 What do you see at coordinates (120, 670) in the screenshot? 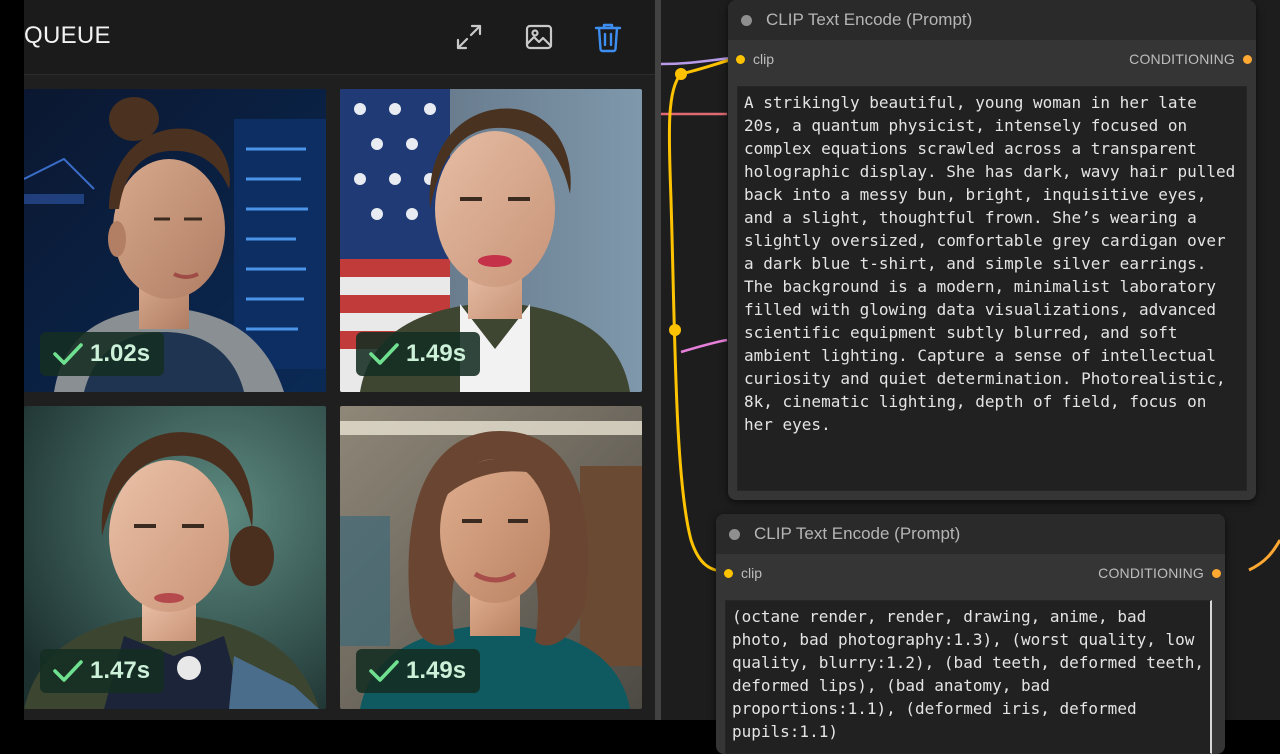
I see `generation-time: 1.47s` at bounding box center [120, 670].